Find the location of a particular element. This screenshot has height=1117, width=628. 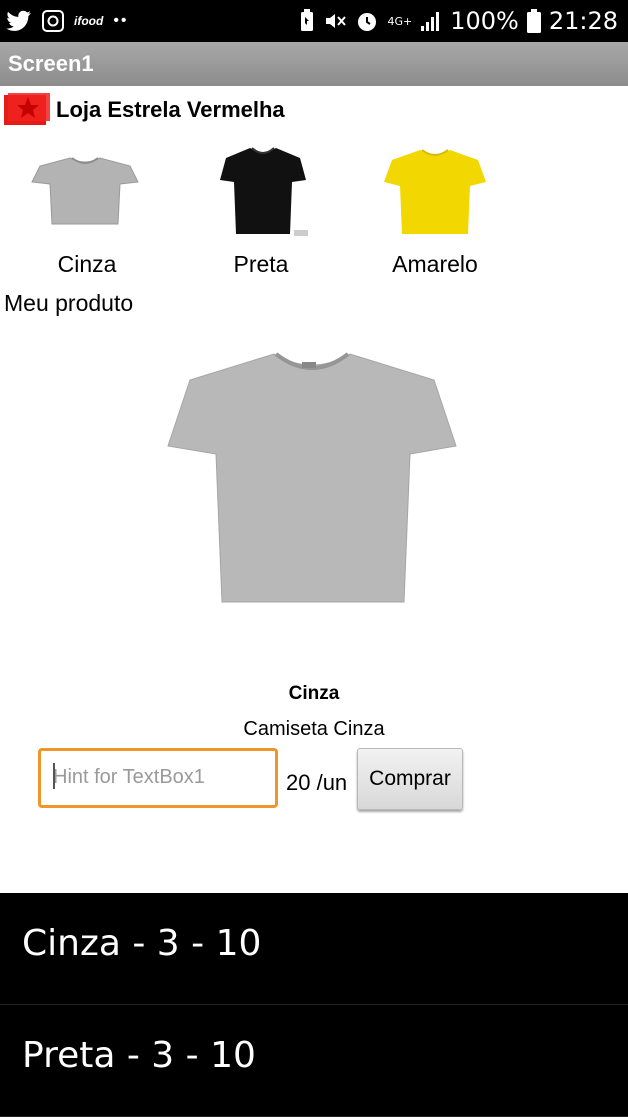

battery-percent: 100% is located at coordinates (484, 21).